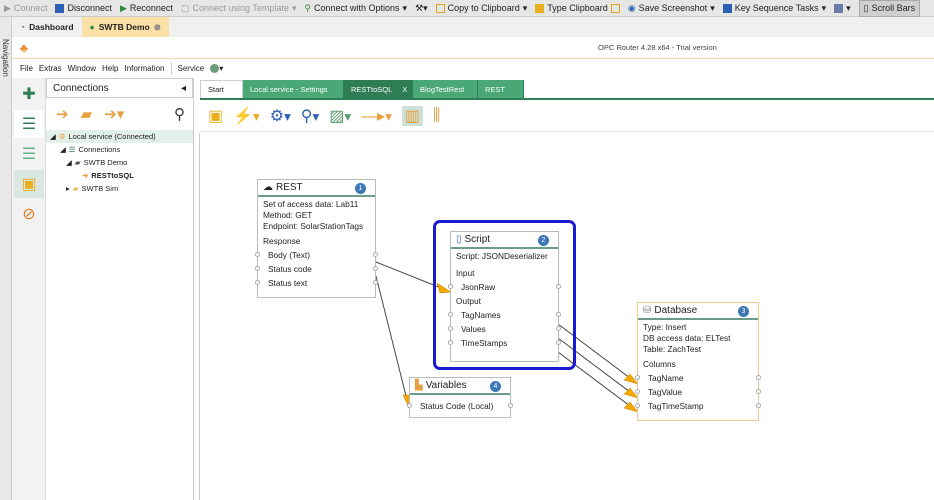  What do you see at coordinates (698, 378) in the screenshot?
I see `port-tagname: TagName` at bounding box center [698, 378].